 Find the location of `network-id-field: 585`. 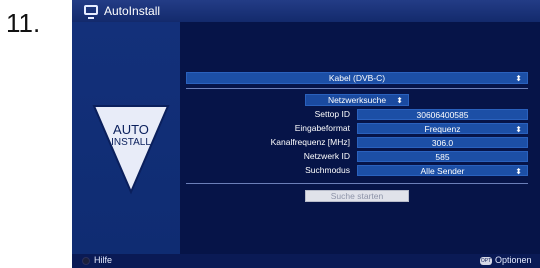

network-id-field: 585 is located at coordinates (442, 156).